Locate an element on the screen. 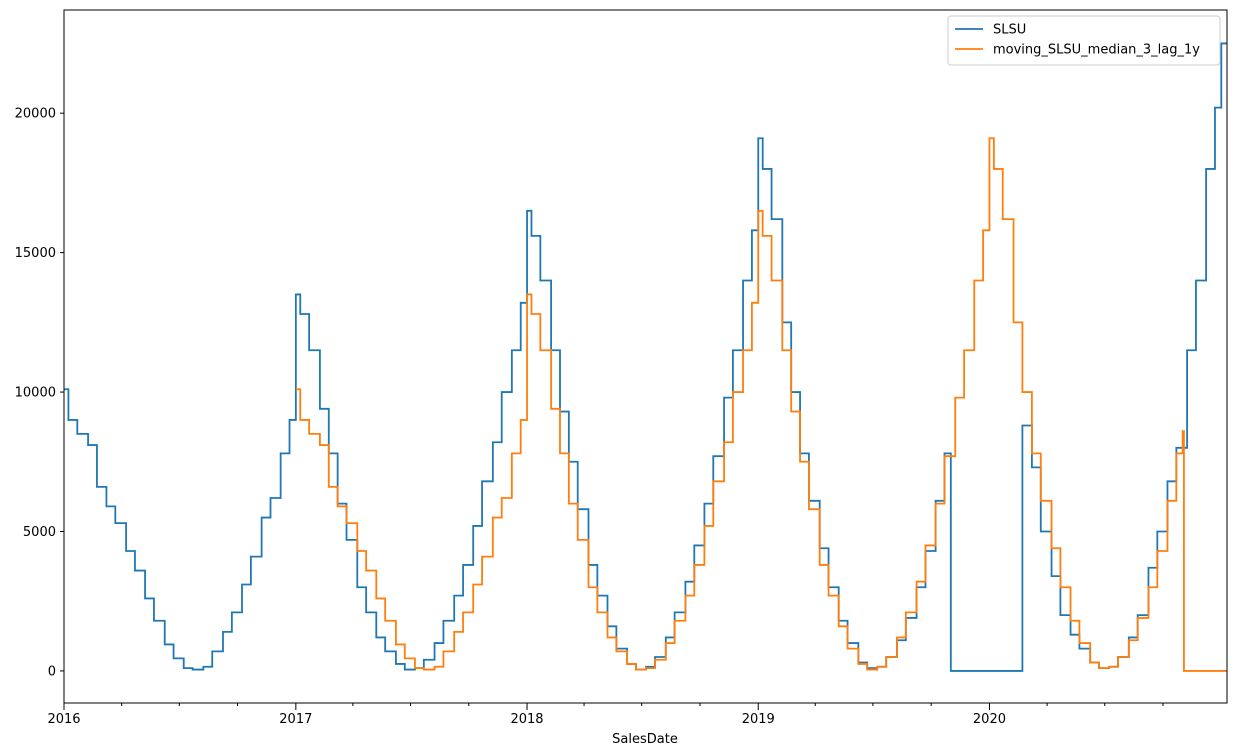 The width and height of the screenshot is (1236, 756). x-axis-ticks: 2016 2017 2018 2019 2020 is located at coordinates (526, 715).